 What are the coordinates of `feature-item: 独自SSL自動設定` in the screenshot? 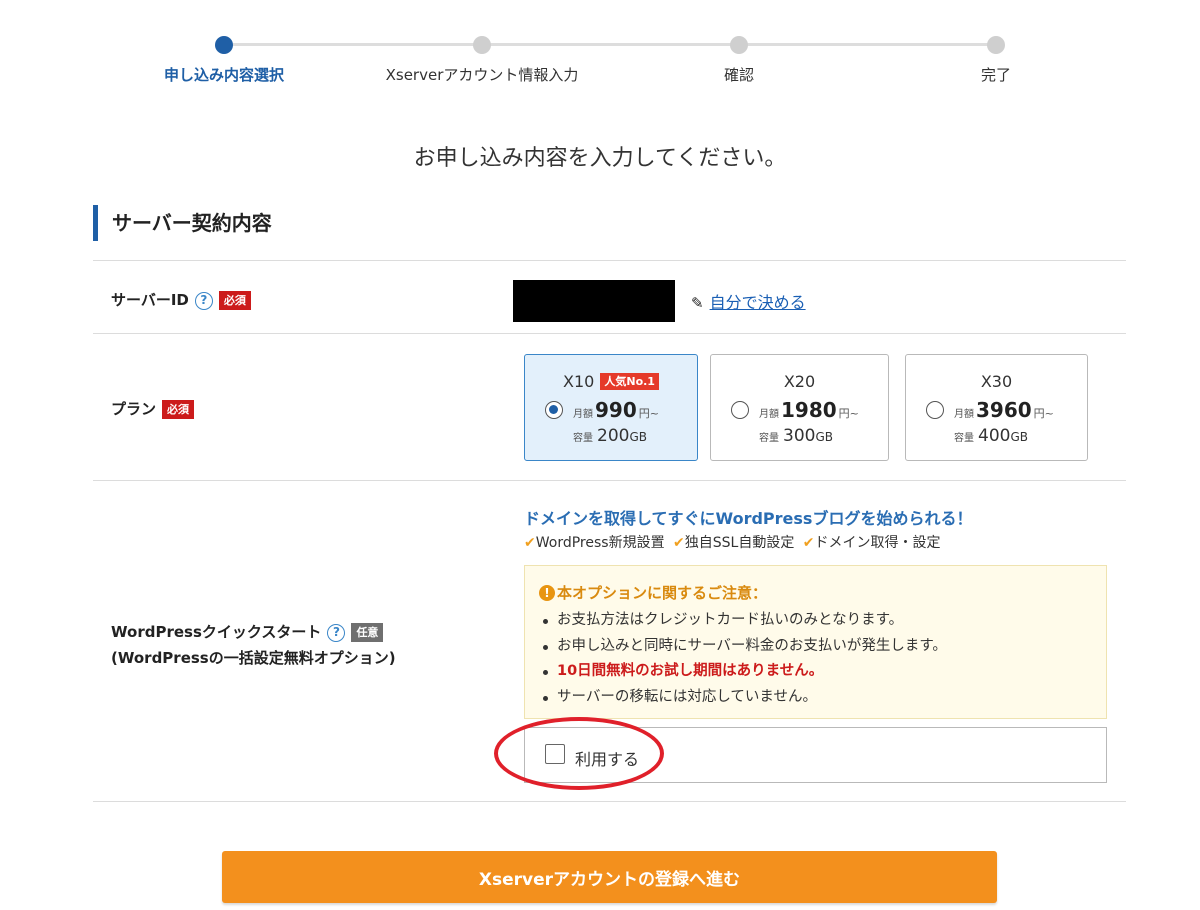 It's located at (739, 543).